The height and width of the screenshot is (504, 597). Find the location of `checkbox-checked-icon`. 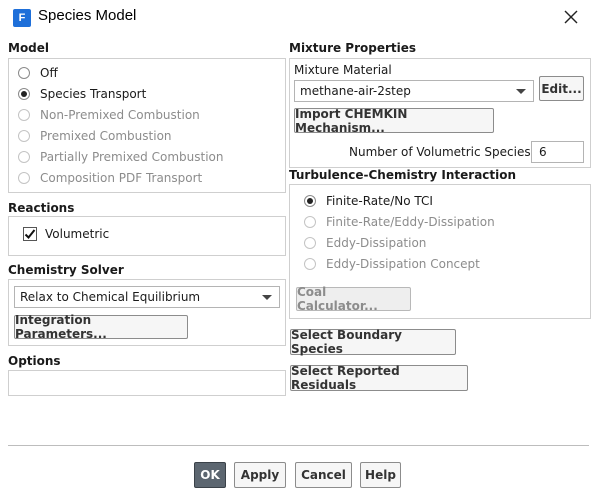

checkbox-checked-icon is located at coordinates (30, 234).